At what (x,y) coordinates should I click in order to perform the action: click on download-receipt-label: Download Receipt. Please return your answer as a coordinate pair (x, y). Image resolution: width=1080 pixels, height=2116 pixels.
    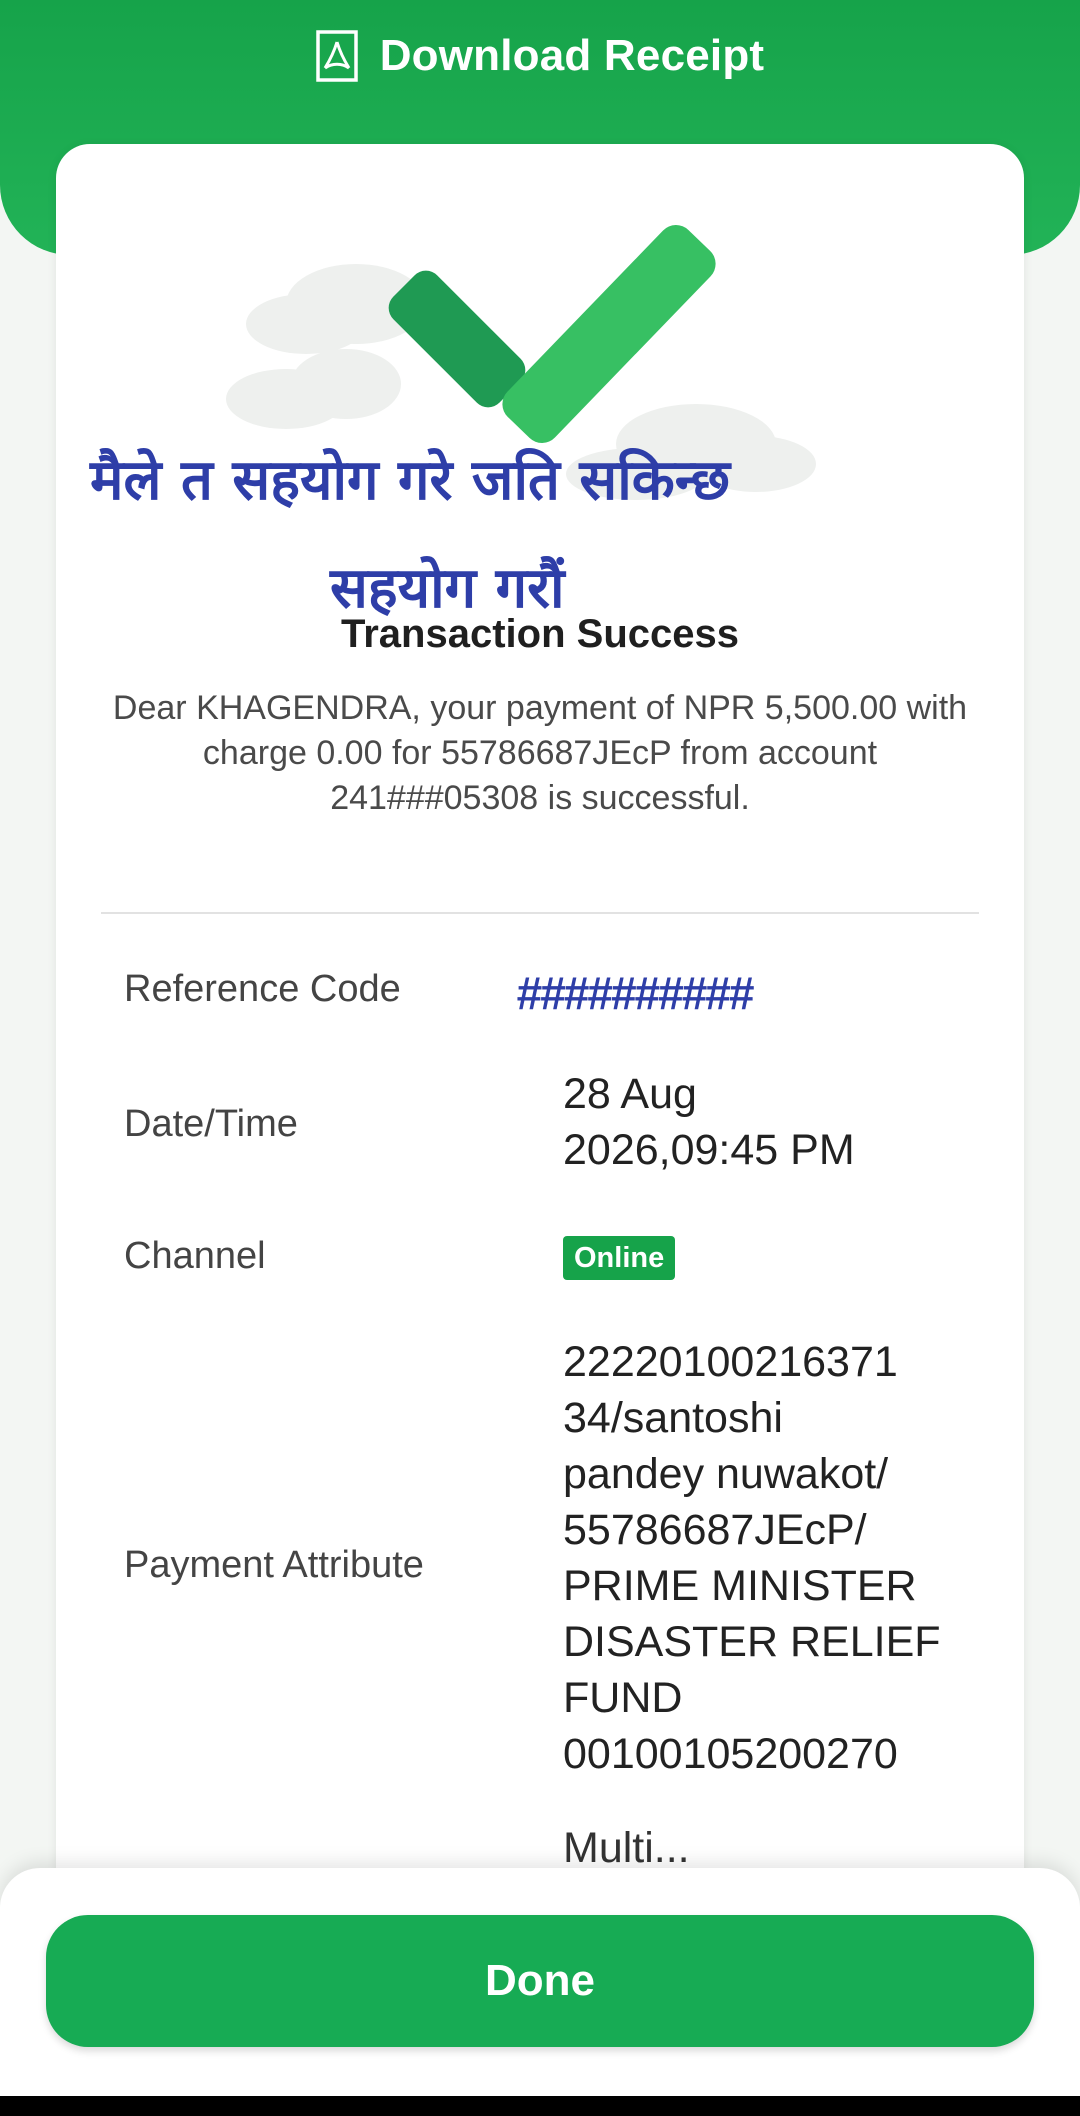
    Looking at the image, I should click on (572, 55).